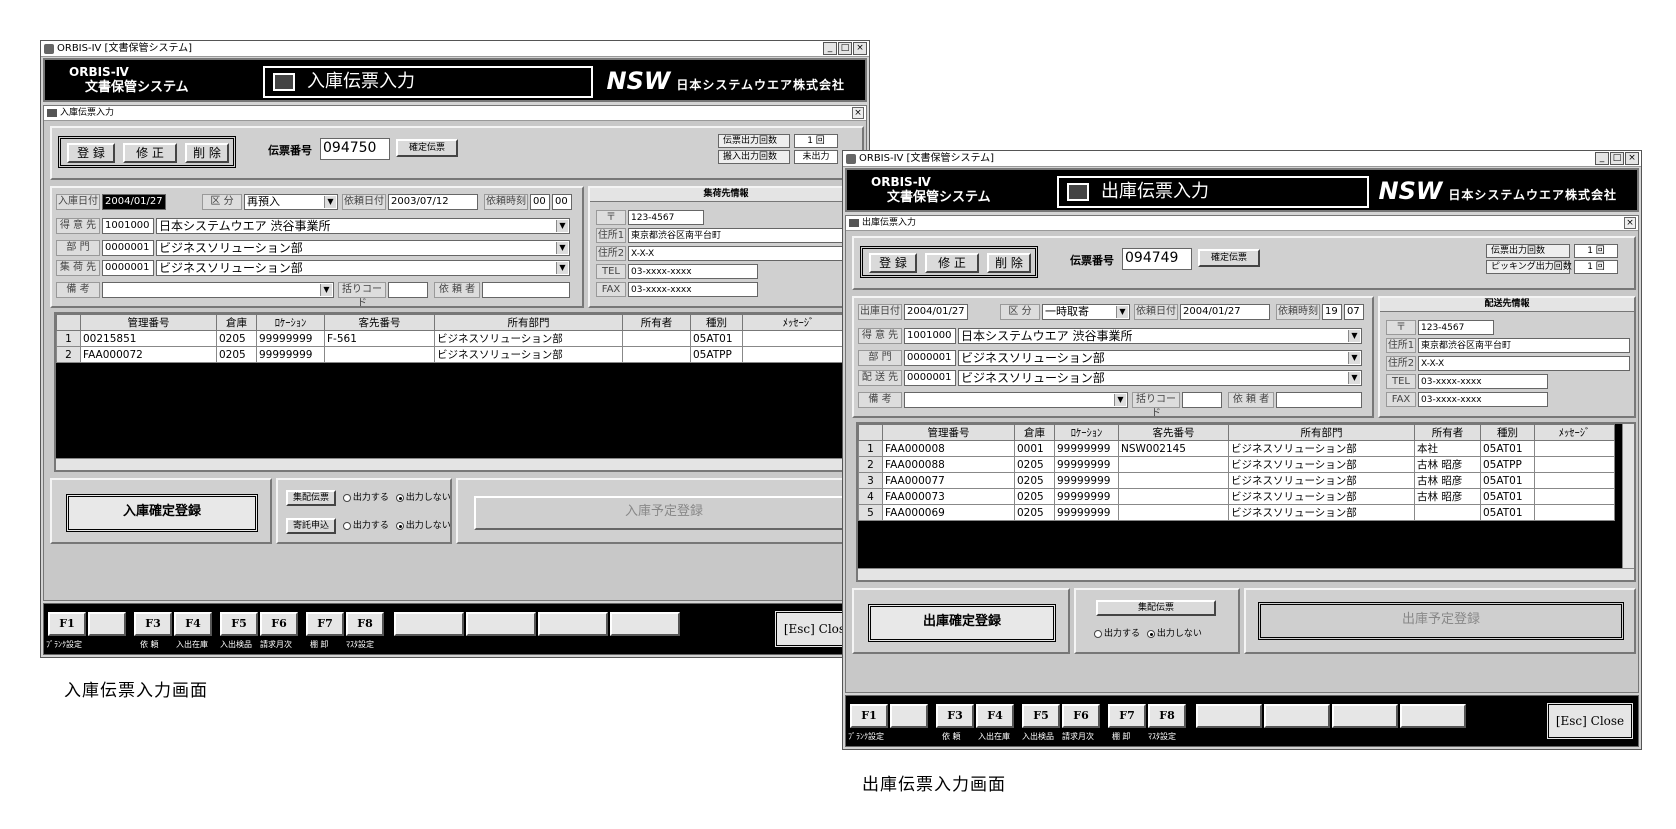 This screenshot has height=829, width=1676. I want to click on slip-number-field: 094749, so click(1157, 259).